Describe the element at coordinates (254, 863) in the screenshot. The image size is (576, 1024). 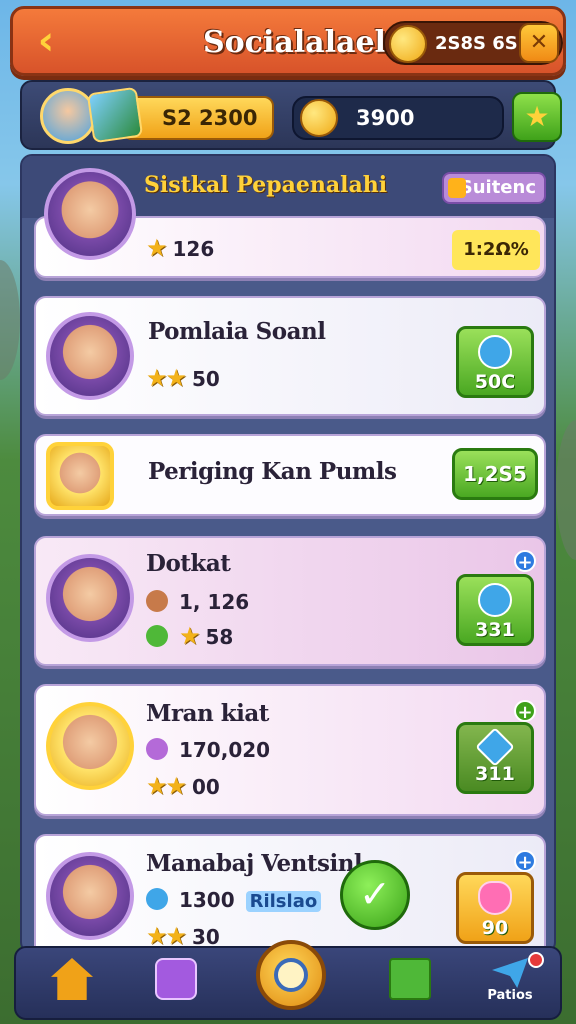
I see `player-name: Manabaj Ventsinl` at that location.